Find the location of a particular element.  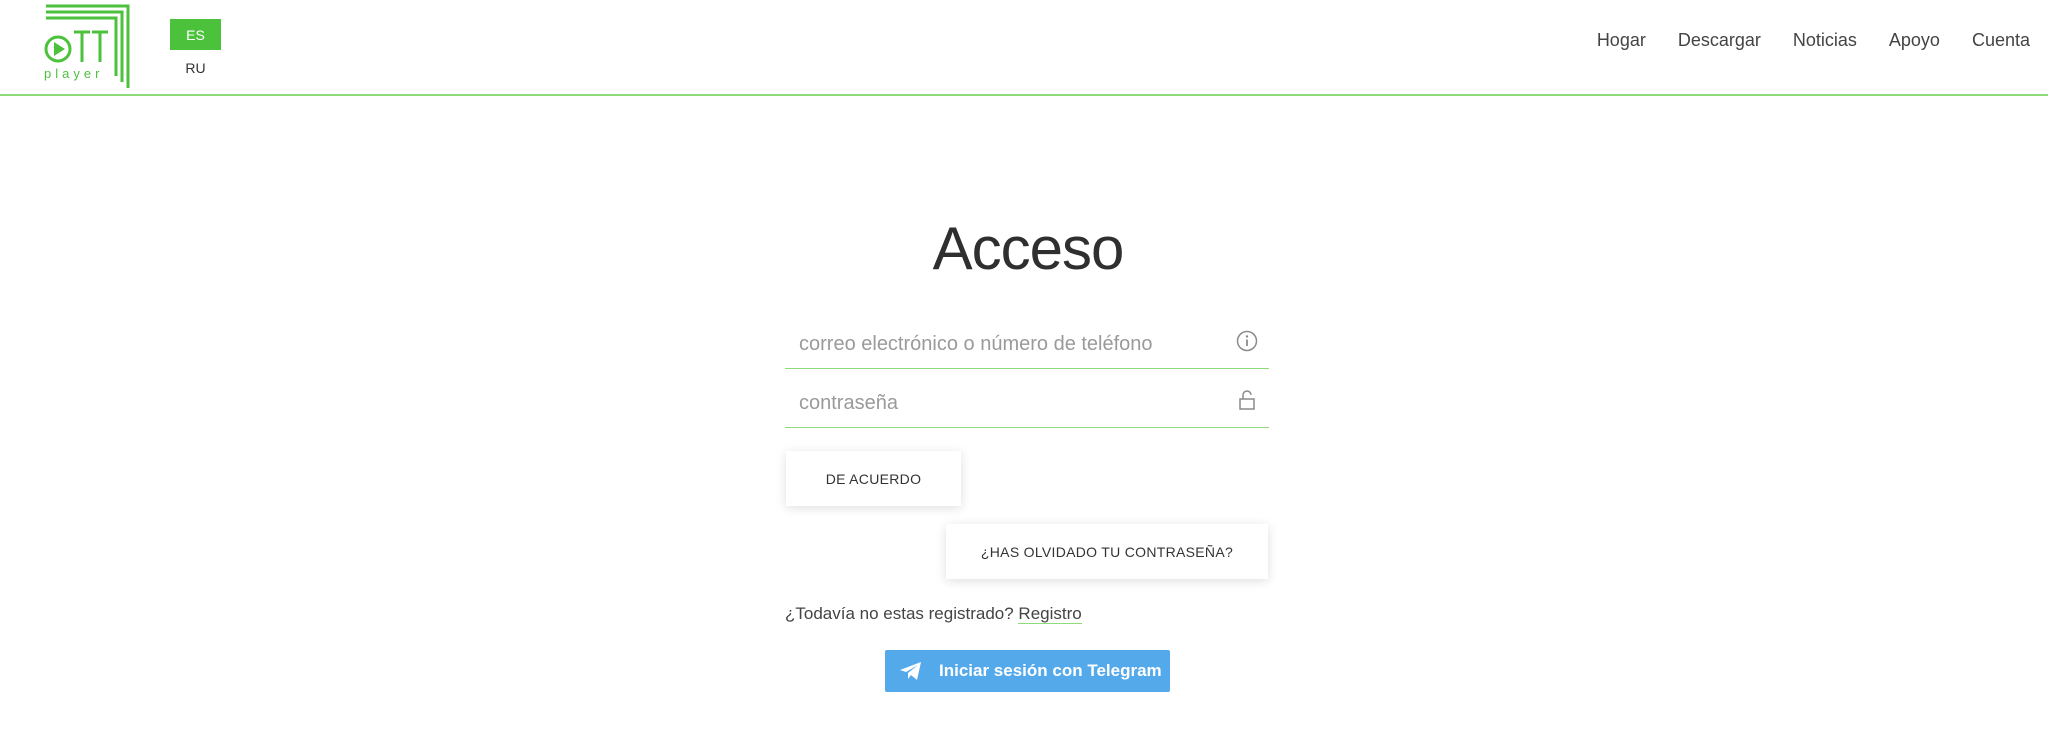

nav-item-descargar: Descargar is located at coordinates (1719, 40).